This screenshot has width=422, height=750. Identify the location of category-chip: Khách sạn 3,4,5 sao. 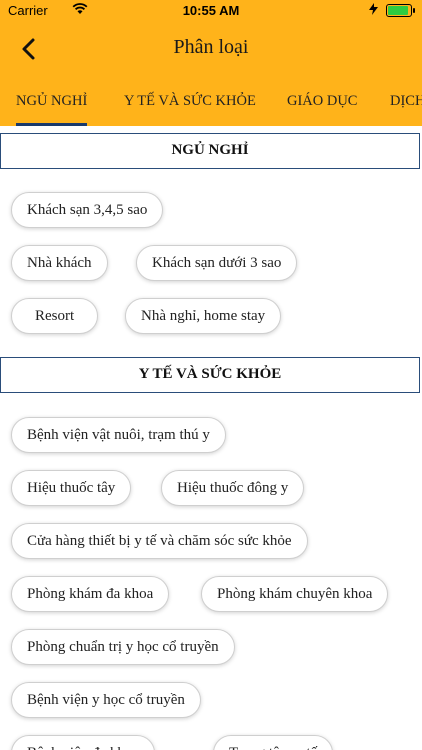
(87, 210).